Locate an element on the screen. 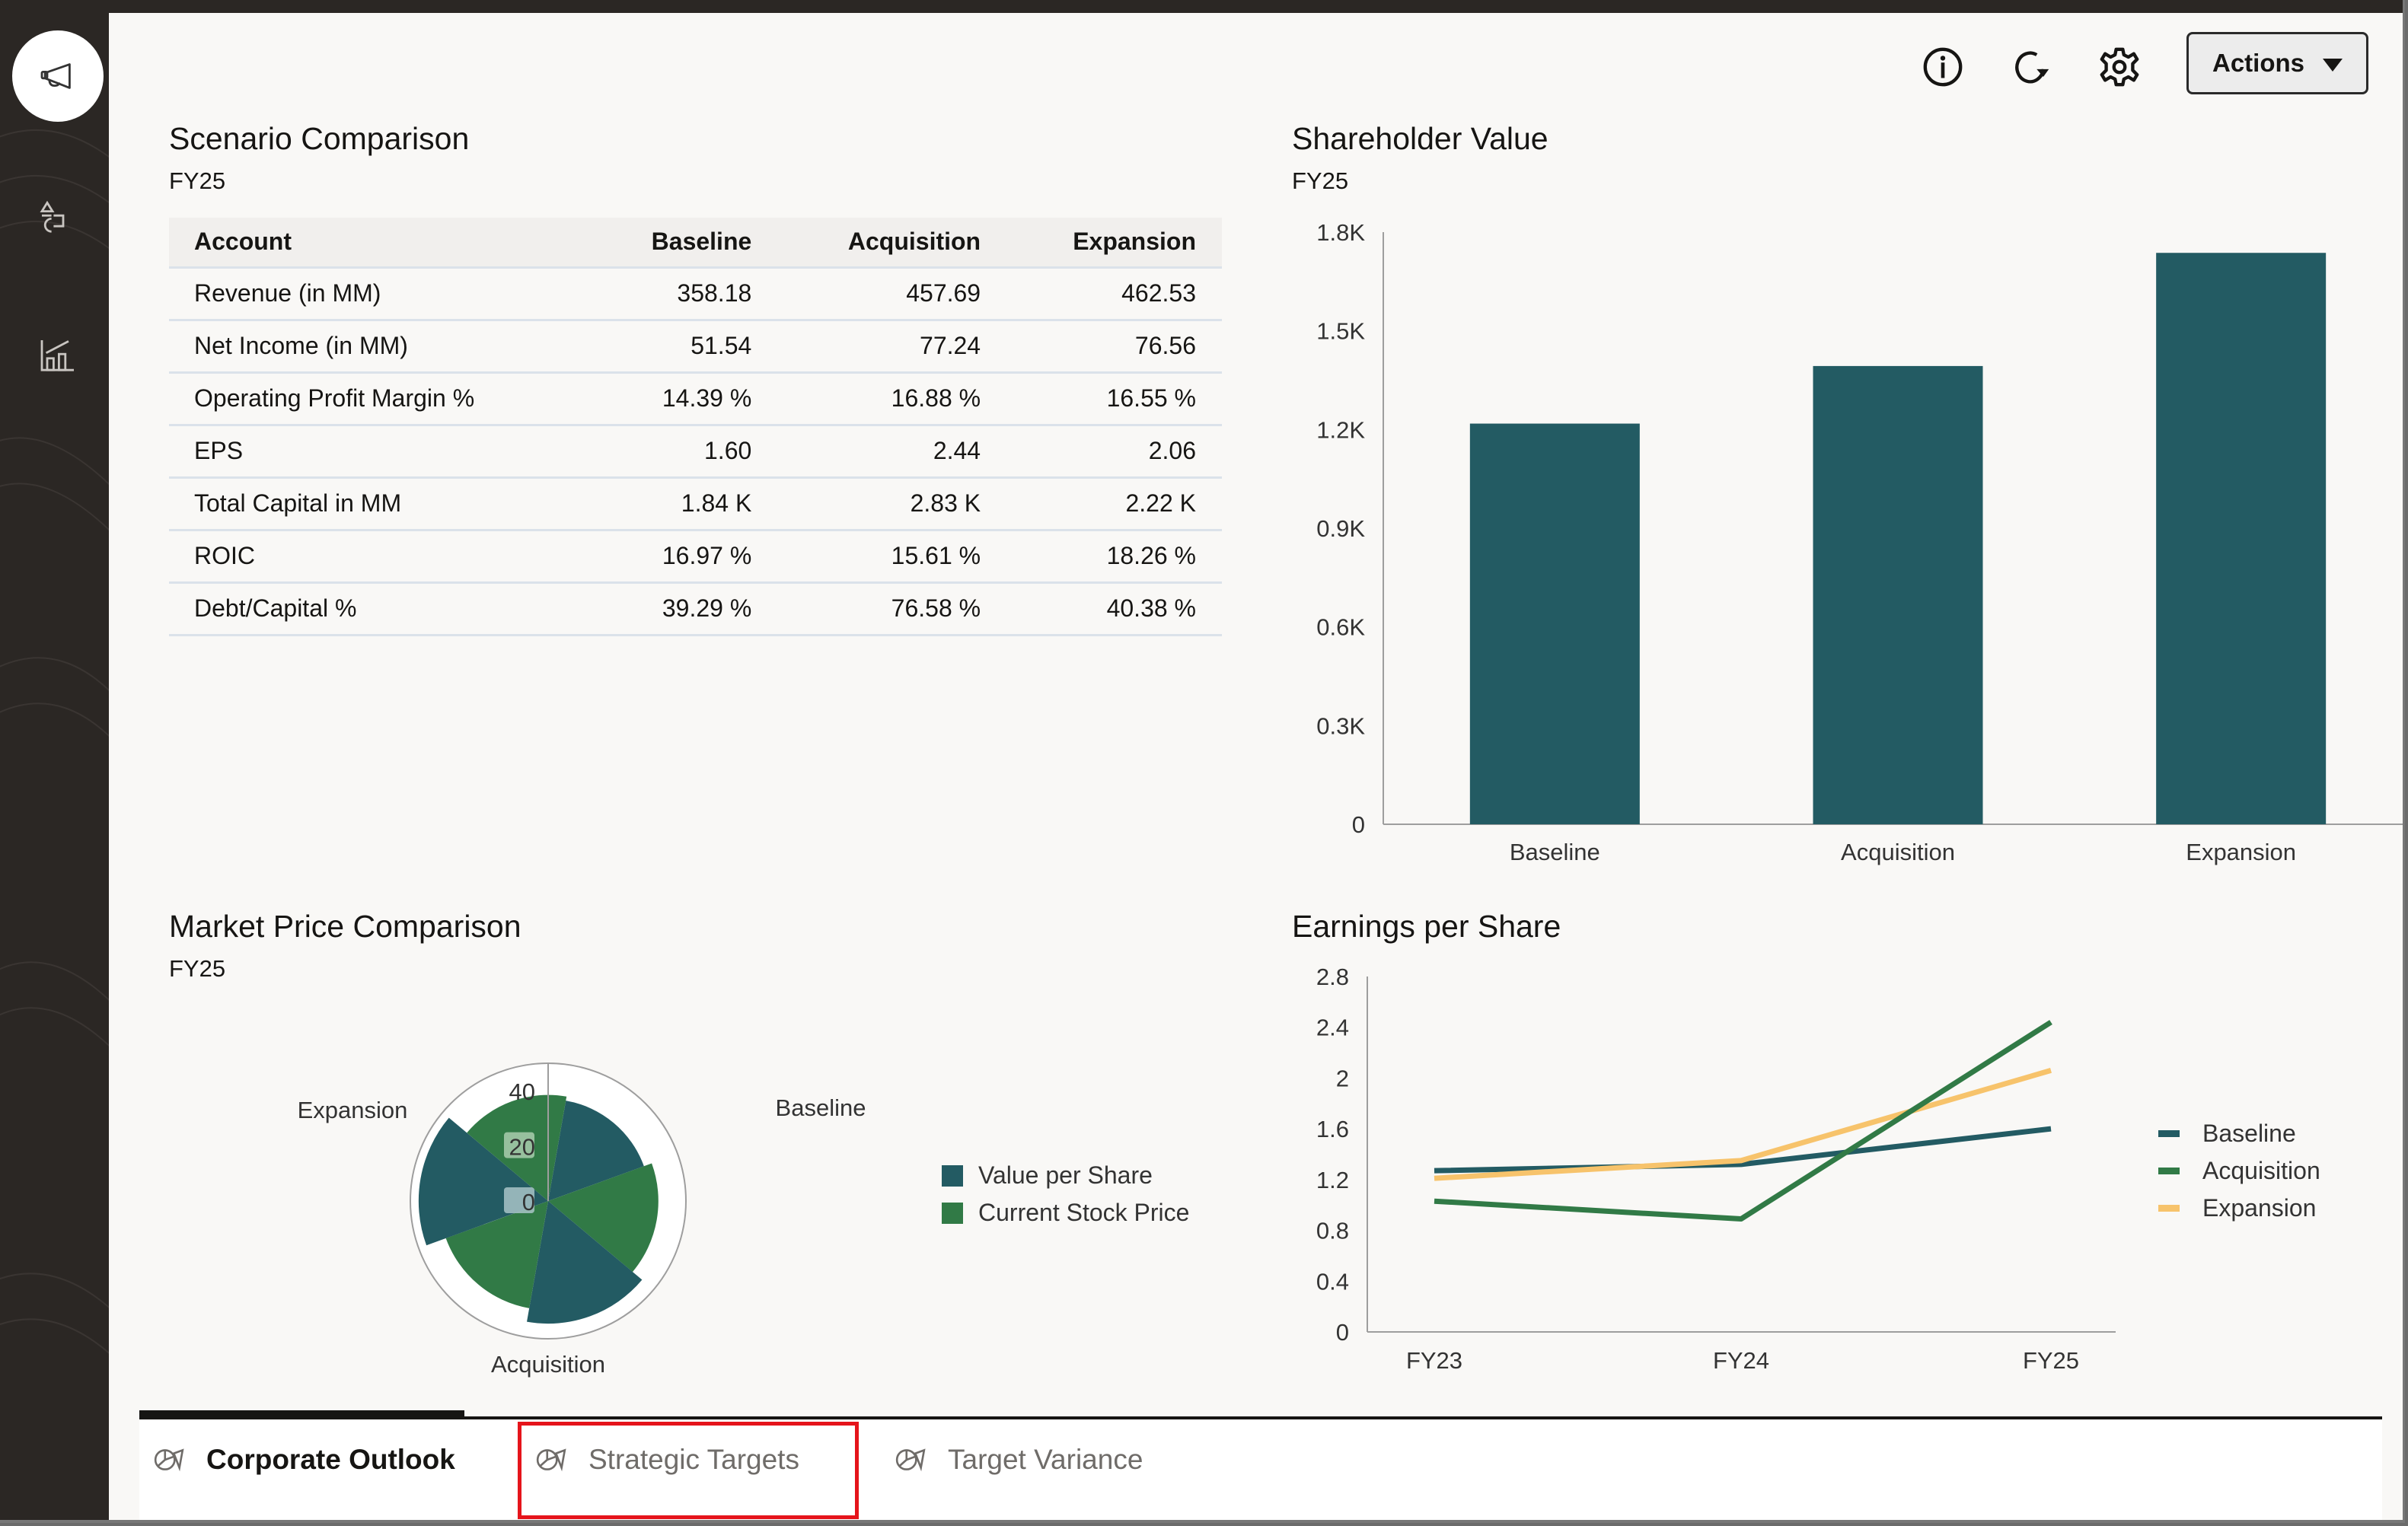 This screenshot has height=1526, width=2408. y-tick-label: 0.8 is located at coordinates (1332, 1231).